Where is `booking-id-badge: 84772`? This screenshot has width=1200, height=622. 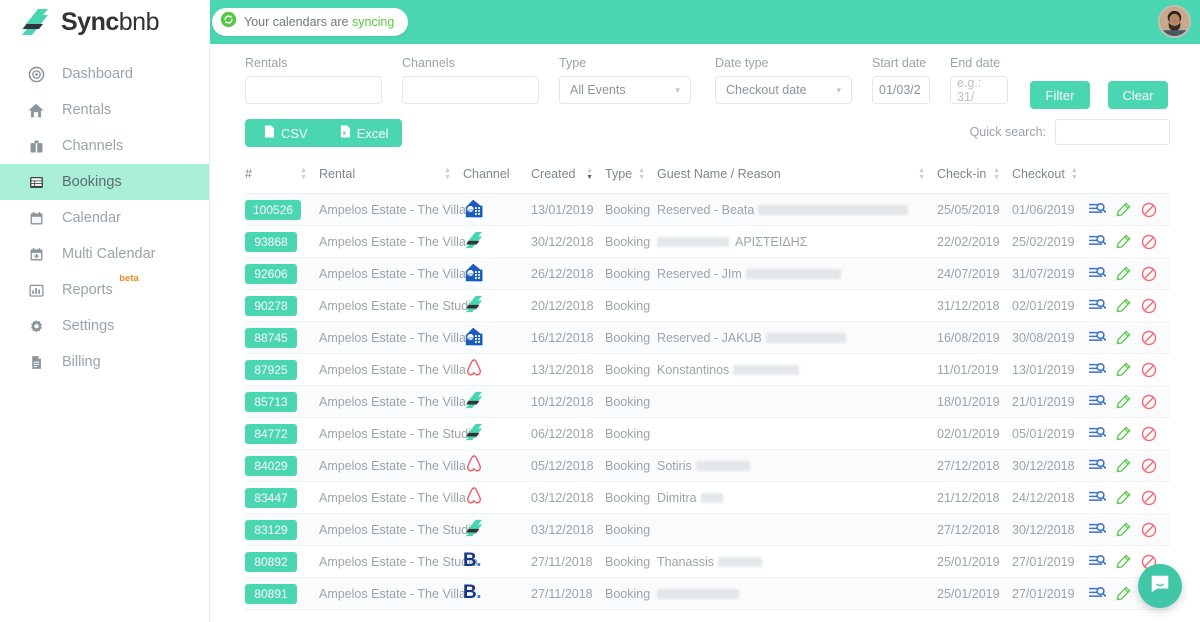
booking-id-badge: 84772 is located at coordinates (271, 433).